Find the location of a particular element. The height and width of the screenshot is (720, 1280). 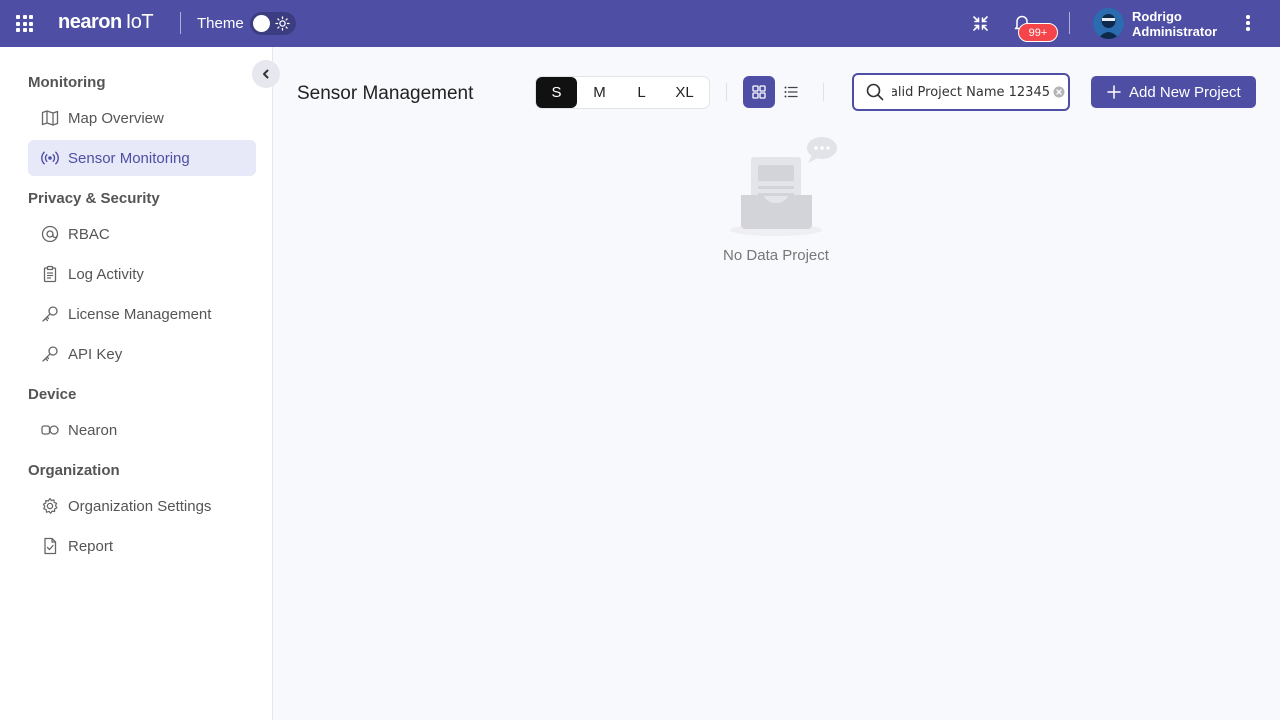

sidebar-item-report: Report is located at coordinates (142, 546).